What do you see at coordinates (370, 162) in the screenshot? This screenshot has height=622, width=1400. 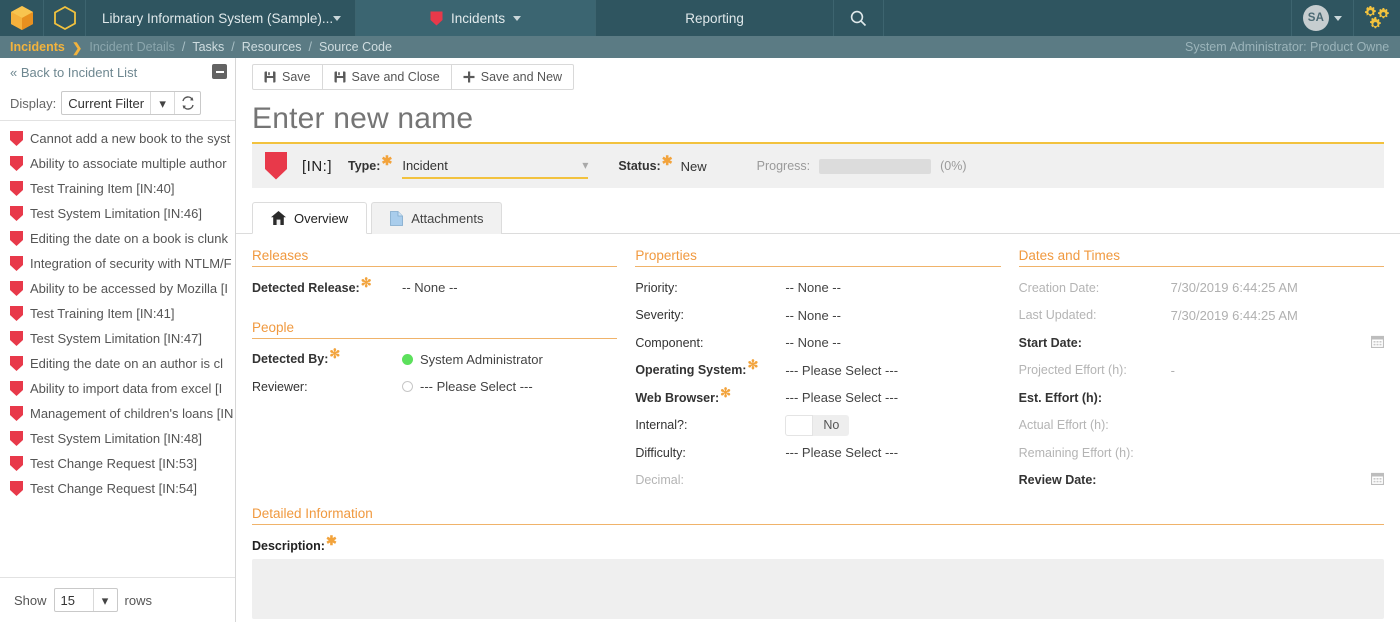 I see `type-label: Type:✱` at bounding box center [370, 162].